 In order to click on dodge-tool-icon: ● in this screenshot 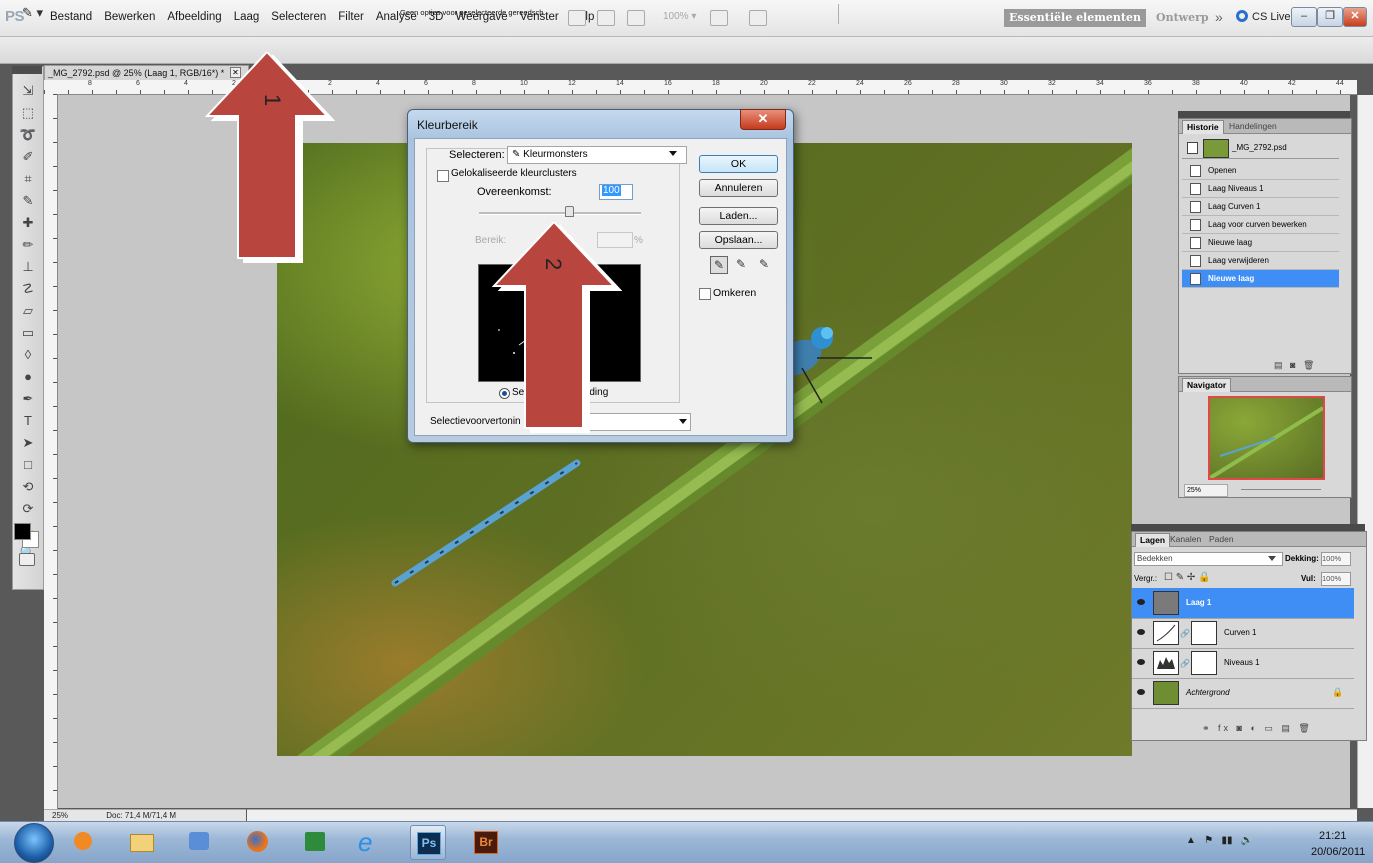, I will do `click(28, 376)`.